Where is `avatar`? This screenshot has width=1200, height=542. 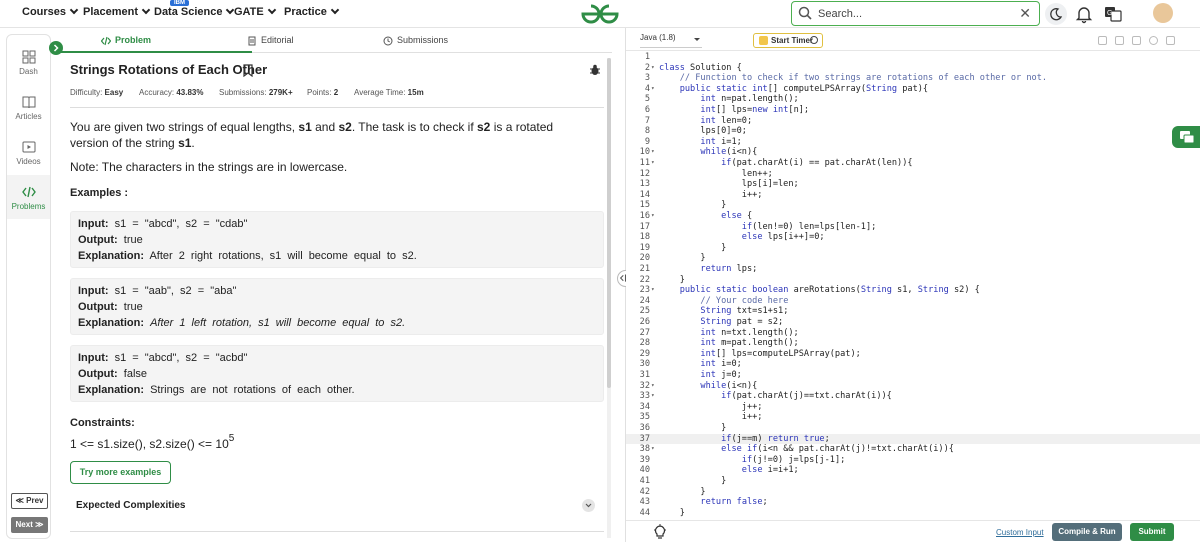
avatar is located at coordinates (1163, 13).